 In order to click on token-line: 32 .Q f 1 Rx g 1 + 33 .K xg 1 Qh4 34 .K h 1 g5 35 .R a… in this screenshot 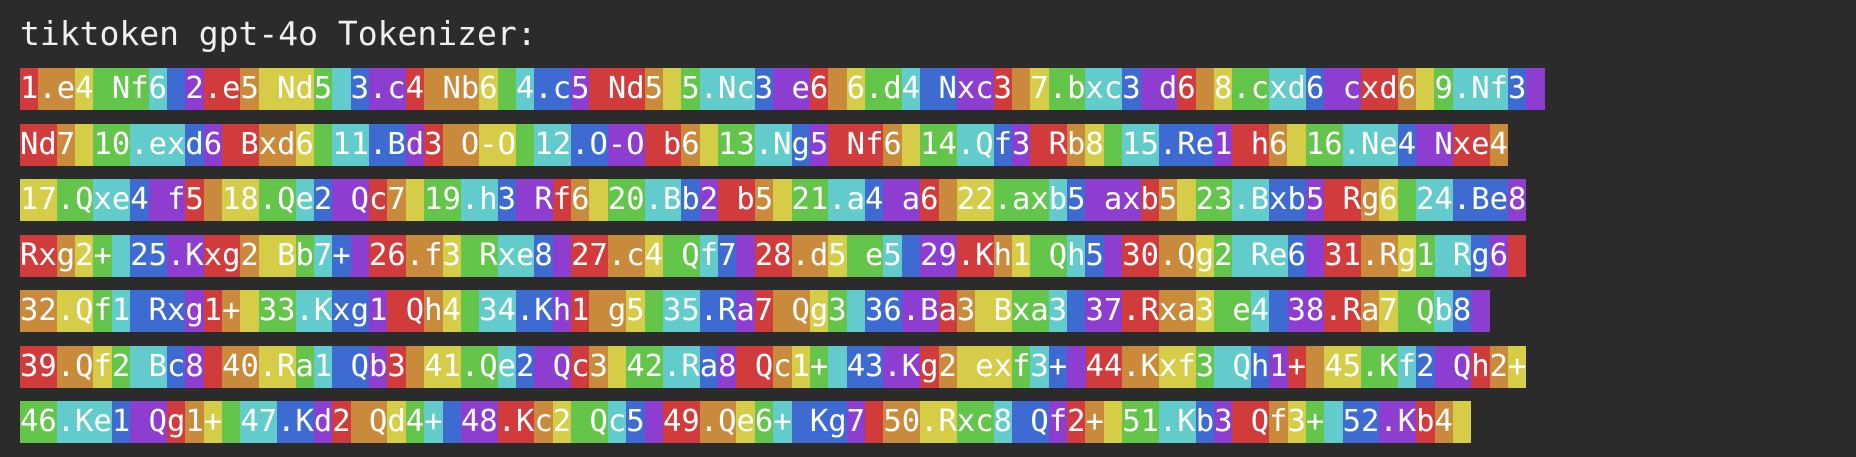, I will do `click(782, 311)`.